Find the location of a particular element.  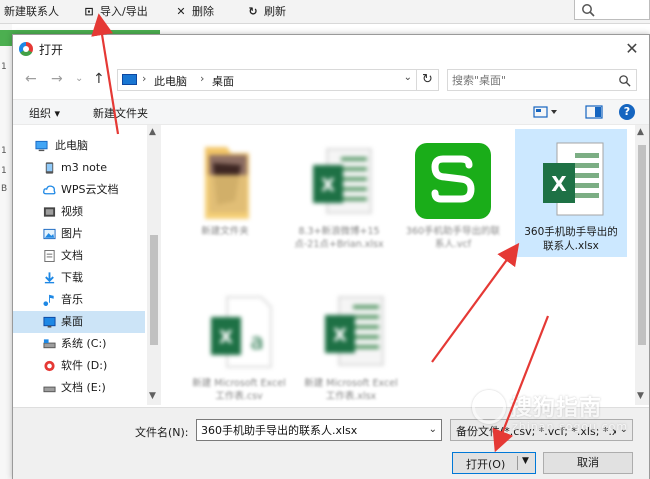

new-contact-button: 新建联系人 is located at coordinates (31, 12).